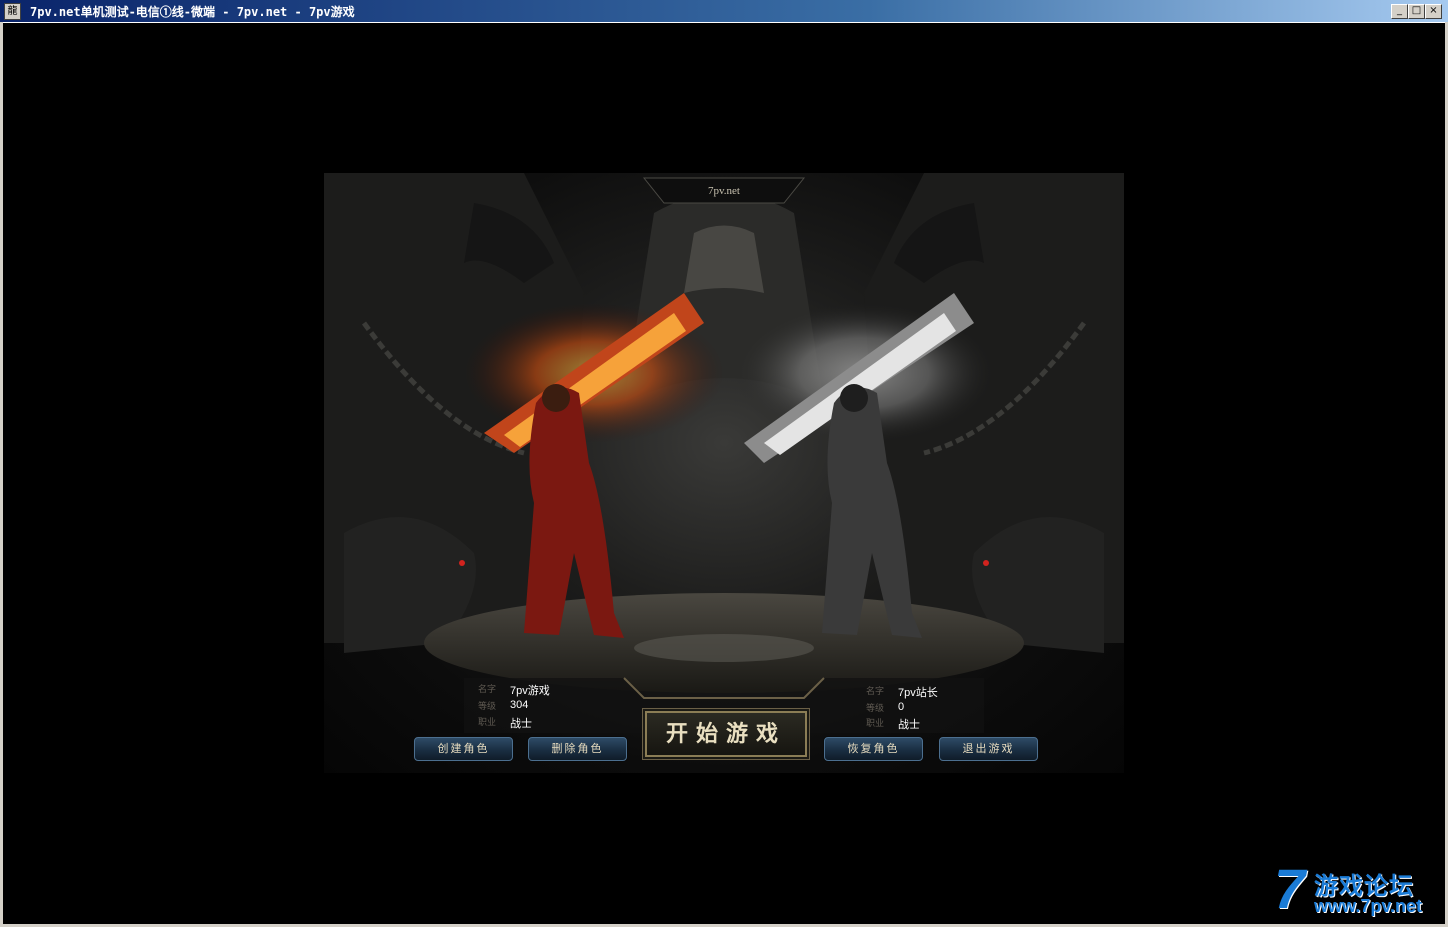  What do you see at coordinates (12, 11) in the screenshot?
I see `app-icon: 龍` at bounding box center [12, 11].